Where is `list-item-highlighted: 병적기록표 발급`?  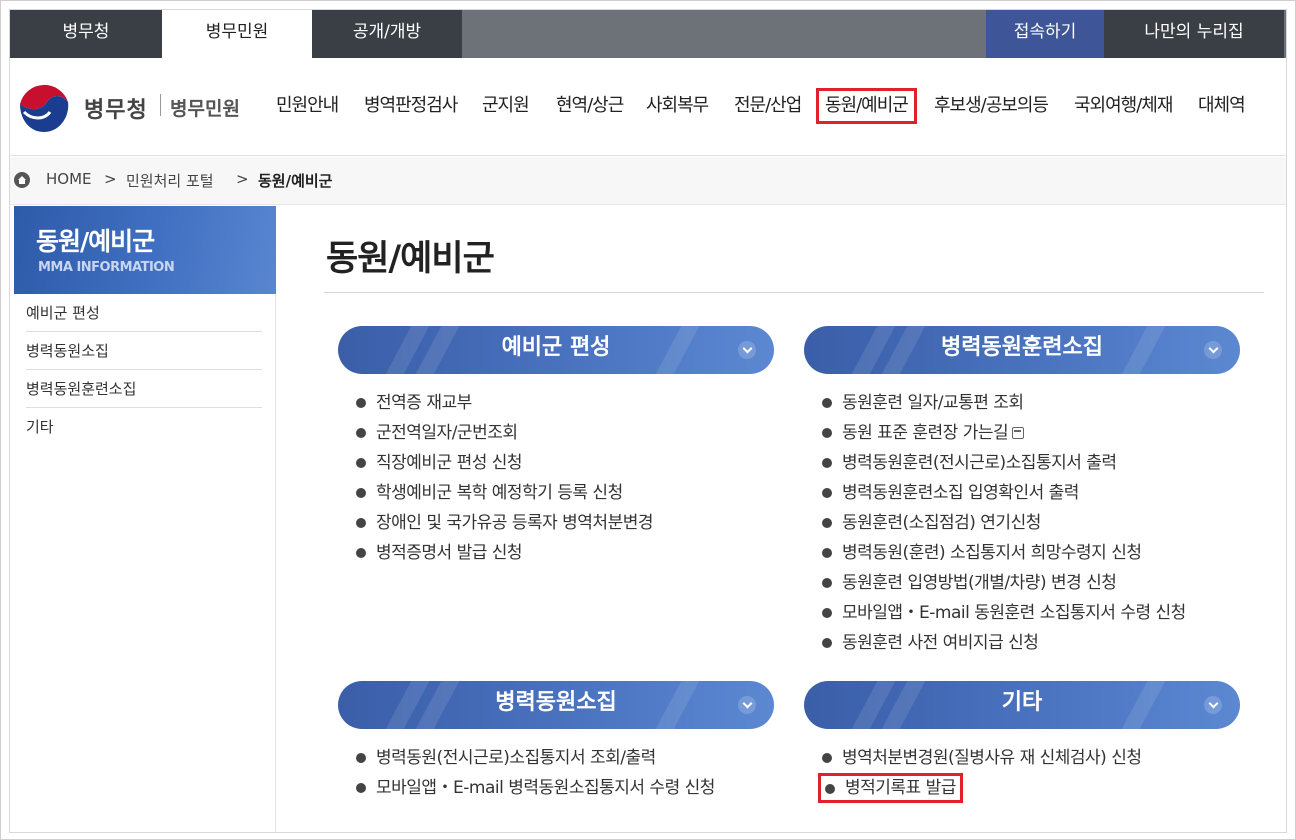 list-item-highlighted: 병적기록표 발급 is located at coordinates (980, 788).